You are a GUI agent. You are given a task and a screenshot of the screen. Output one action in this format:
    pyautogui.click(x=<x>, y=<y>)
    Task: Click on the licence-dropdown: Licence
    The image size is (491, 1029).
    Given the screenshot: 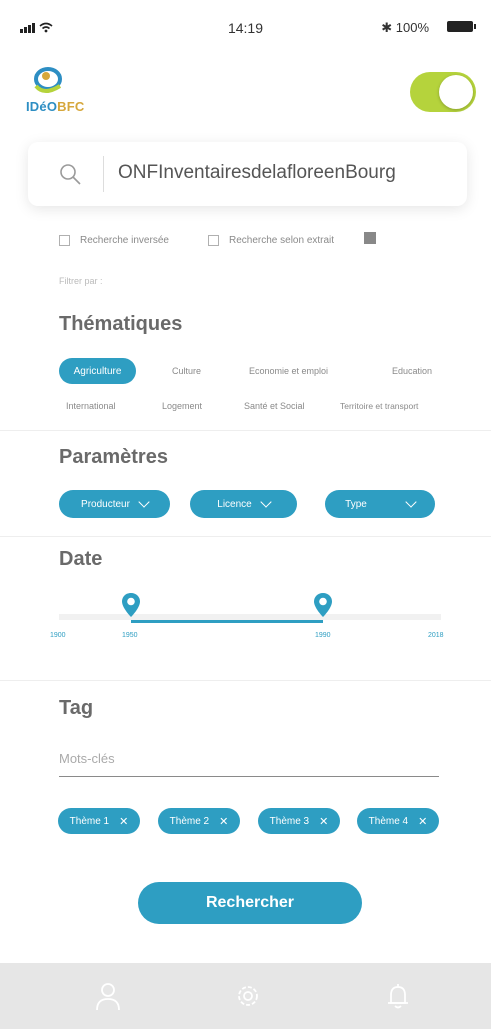 What is the action you would take?
    pyautogui.click(x=243, y=504)
    